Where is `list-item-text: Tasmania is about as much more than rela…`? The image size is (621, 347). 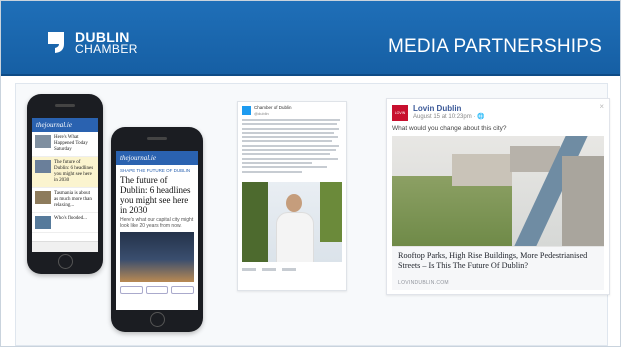
list-item-text: Tasmania is about as much more than rela… is located at coordinates (73, 199).